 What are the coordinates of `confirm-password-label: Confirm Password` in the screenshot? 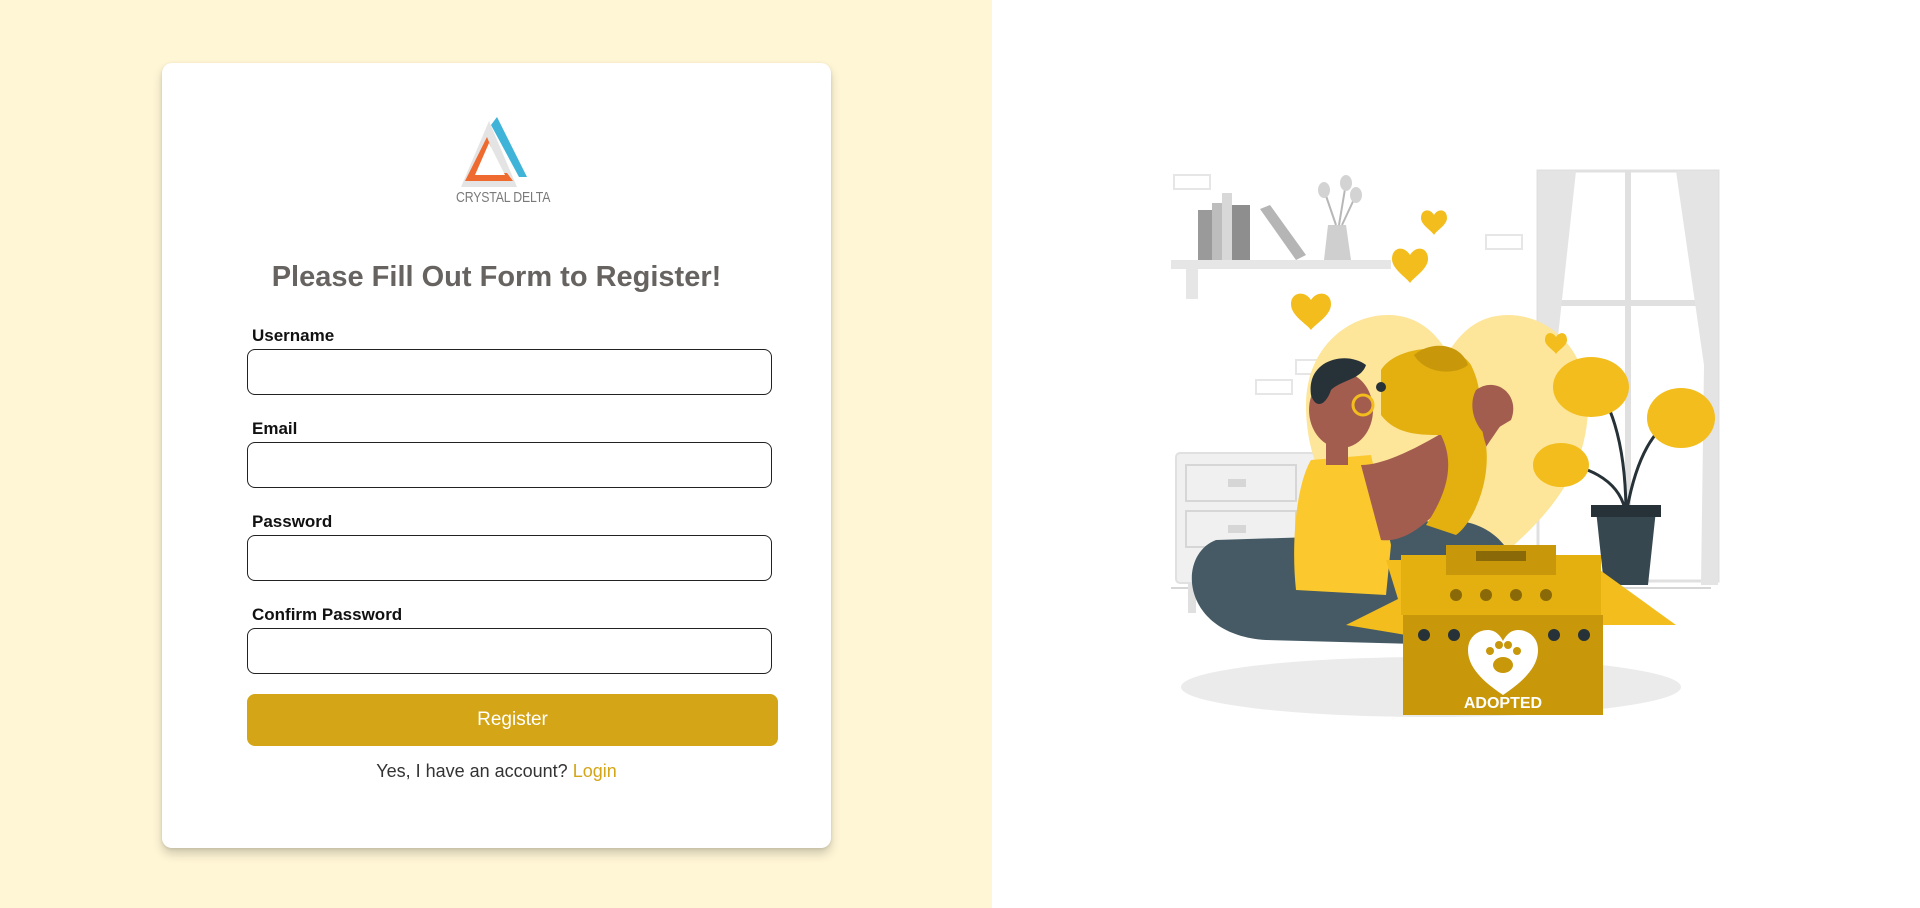 It's located at (327, 614).